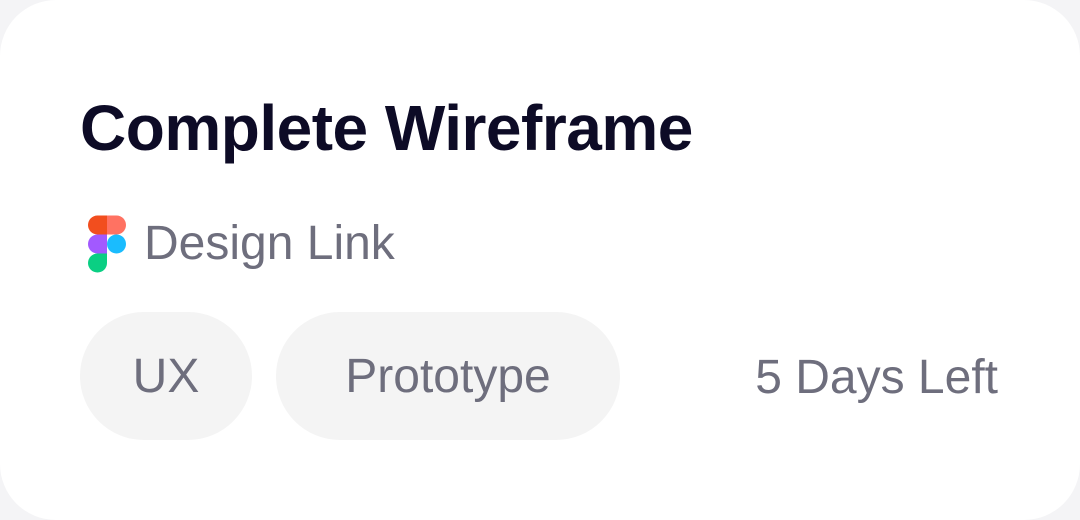  I want to click on tag-list: UX Prototype, so click(362, 376).